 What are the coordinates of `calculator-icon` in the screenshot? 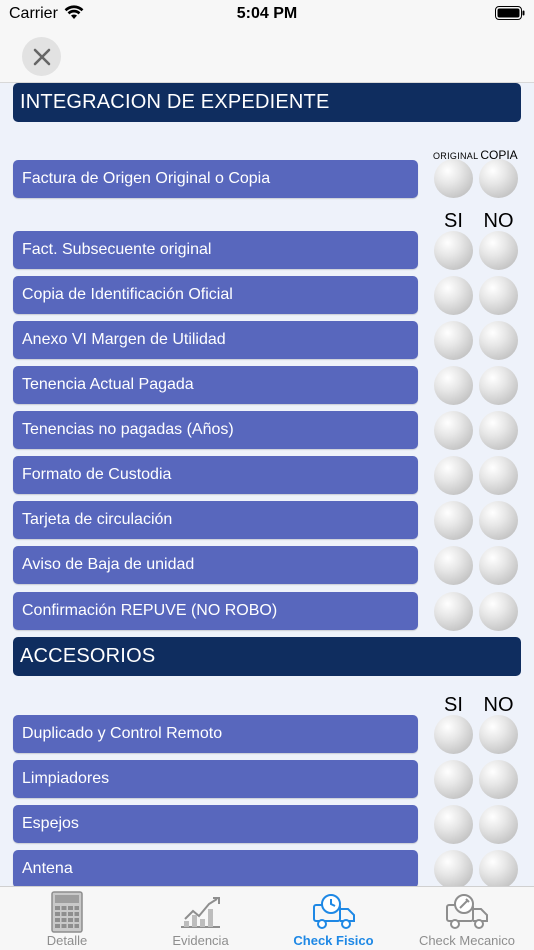 It's located at (67, 912).